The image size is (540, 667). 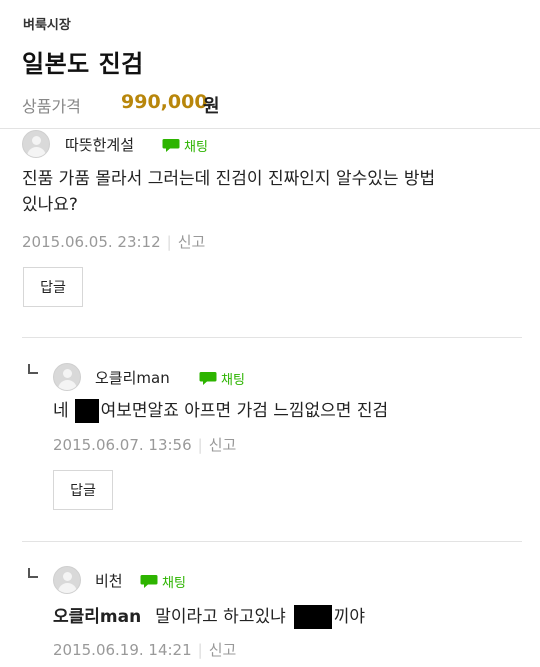 What do you see at coordinates (97, 617) in the screenshot?
I see `mention: 오클리man` at bounding box center [97, 617].